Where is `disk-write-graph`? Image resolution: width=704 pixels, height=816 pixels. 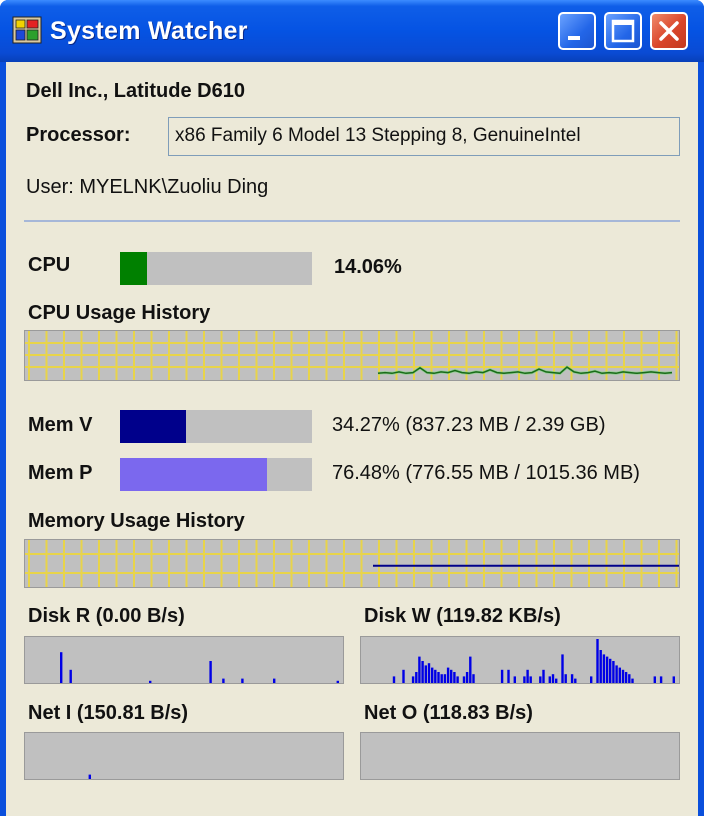
disk-write-graph is located at coordinates (520, 660).